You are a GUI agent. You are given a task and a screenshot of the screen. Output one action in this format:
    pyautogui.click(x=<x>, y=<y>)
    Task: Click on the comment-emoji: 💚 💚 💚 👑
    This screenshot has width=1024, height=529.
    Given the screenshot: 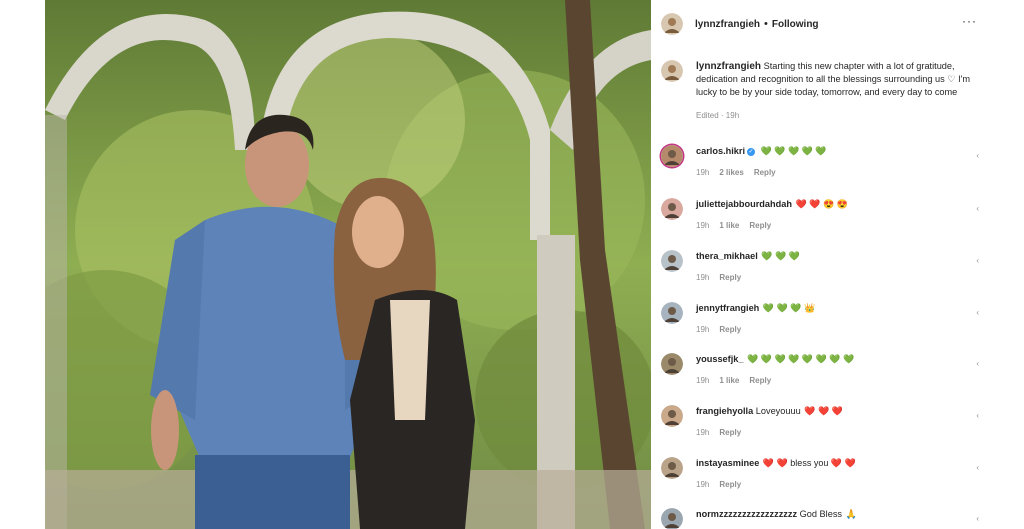 What is the action you would take?
    pyautogui.click(x=789, y=308)
    